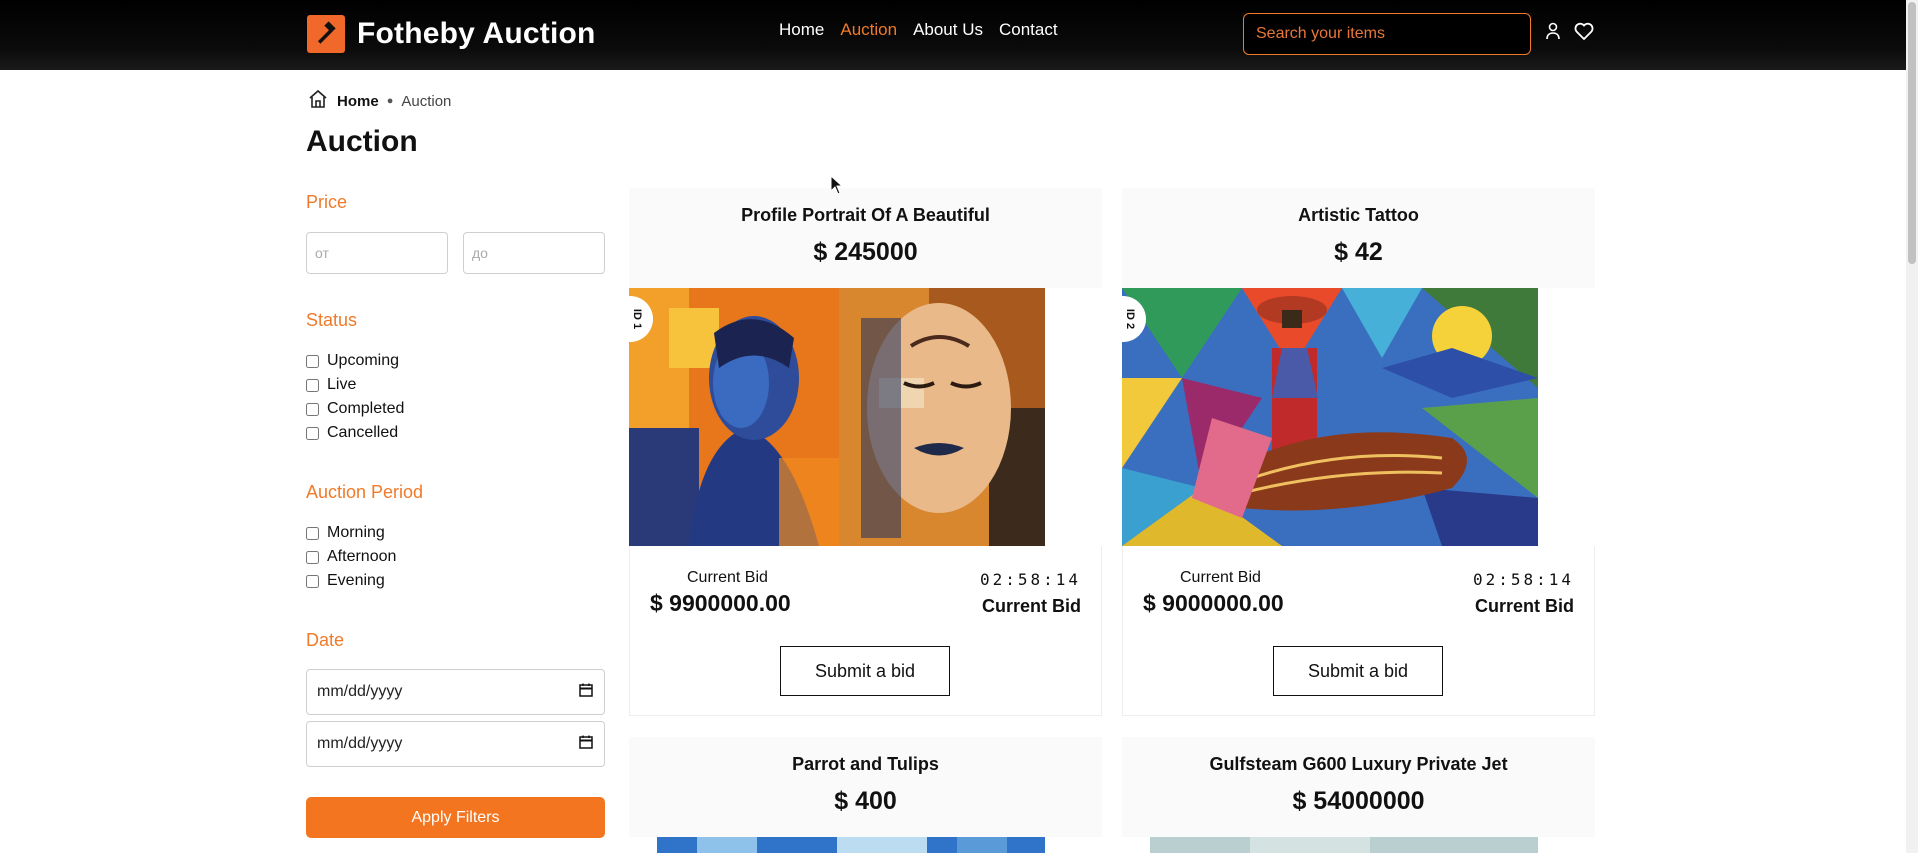 The height and width of the screenshot is (853, 1918). I want to click on period-afternoon: Afternoon, so click(351, 557).